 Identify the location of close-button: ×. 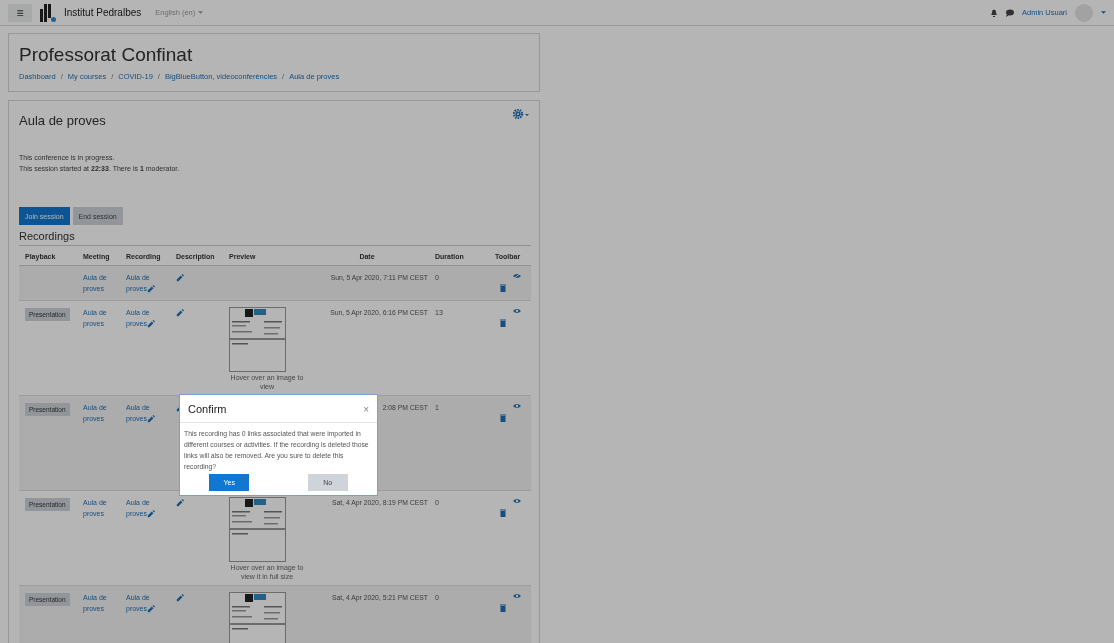
(366, 409).